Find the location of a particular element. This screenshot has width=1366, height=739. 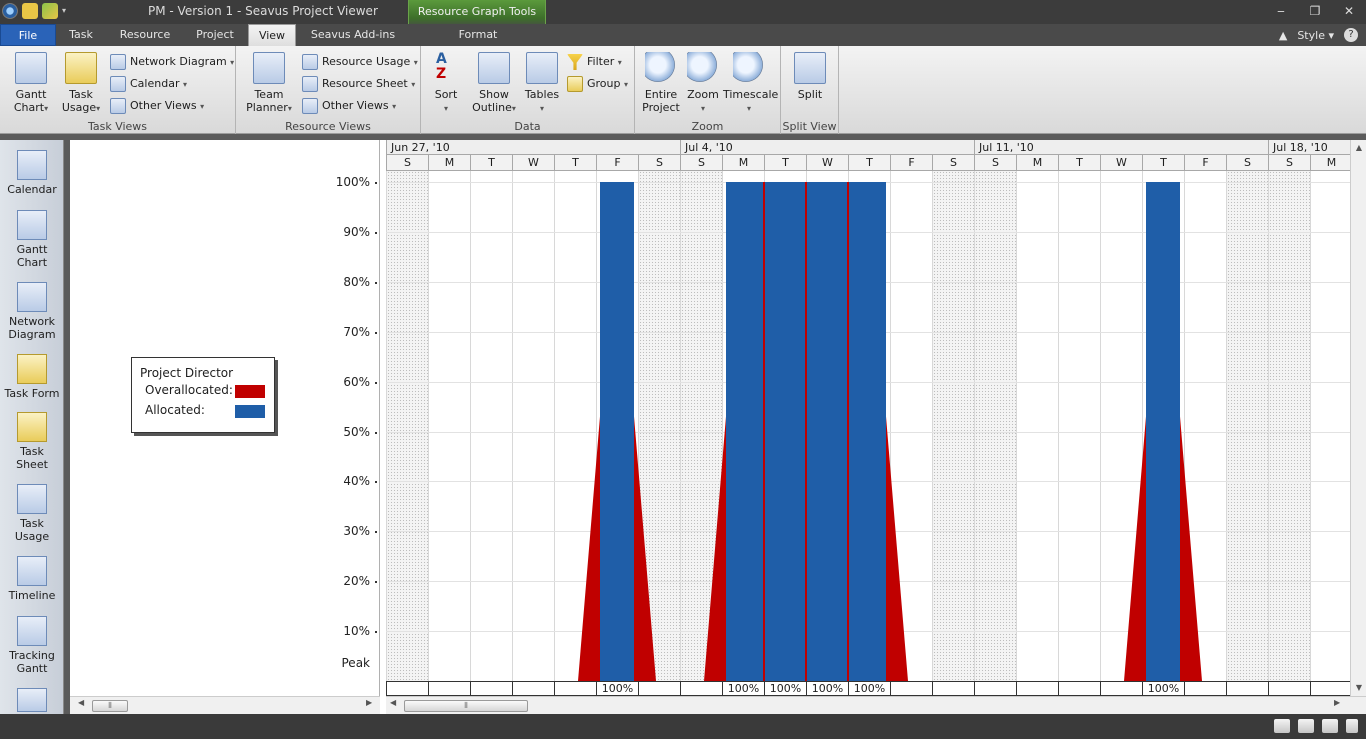

legend-overallocated-label: Overallocated: is located at coordinates (189, 390).